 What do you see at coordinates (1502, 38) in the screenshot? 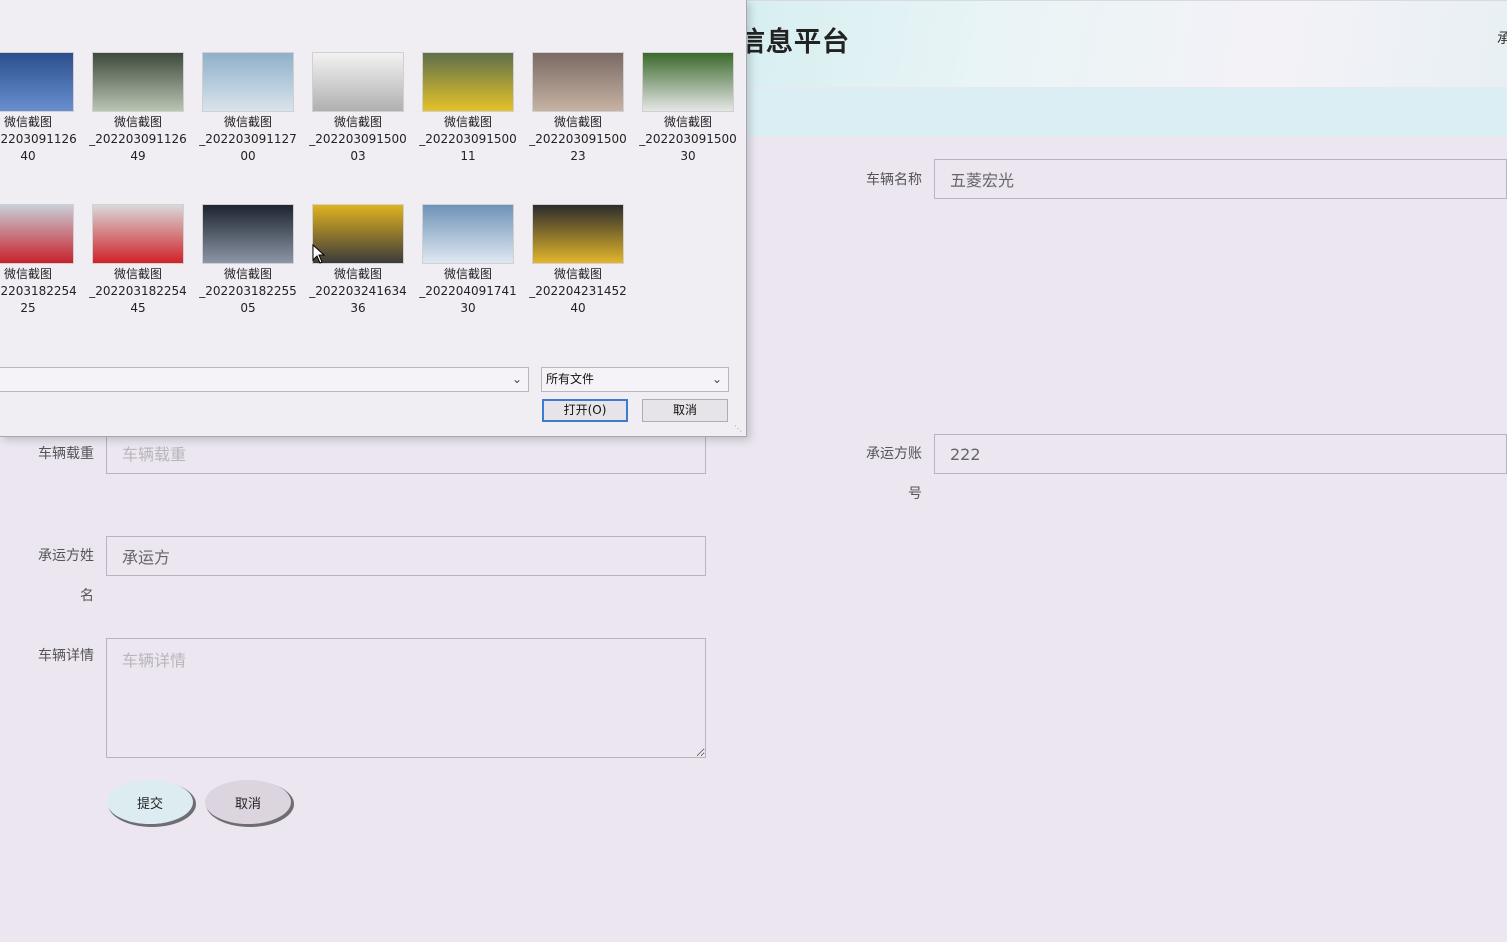
I see `header-user-text: 承` at bounding box center [1502, 38].